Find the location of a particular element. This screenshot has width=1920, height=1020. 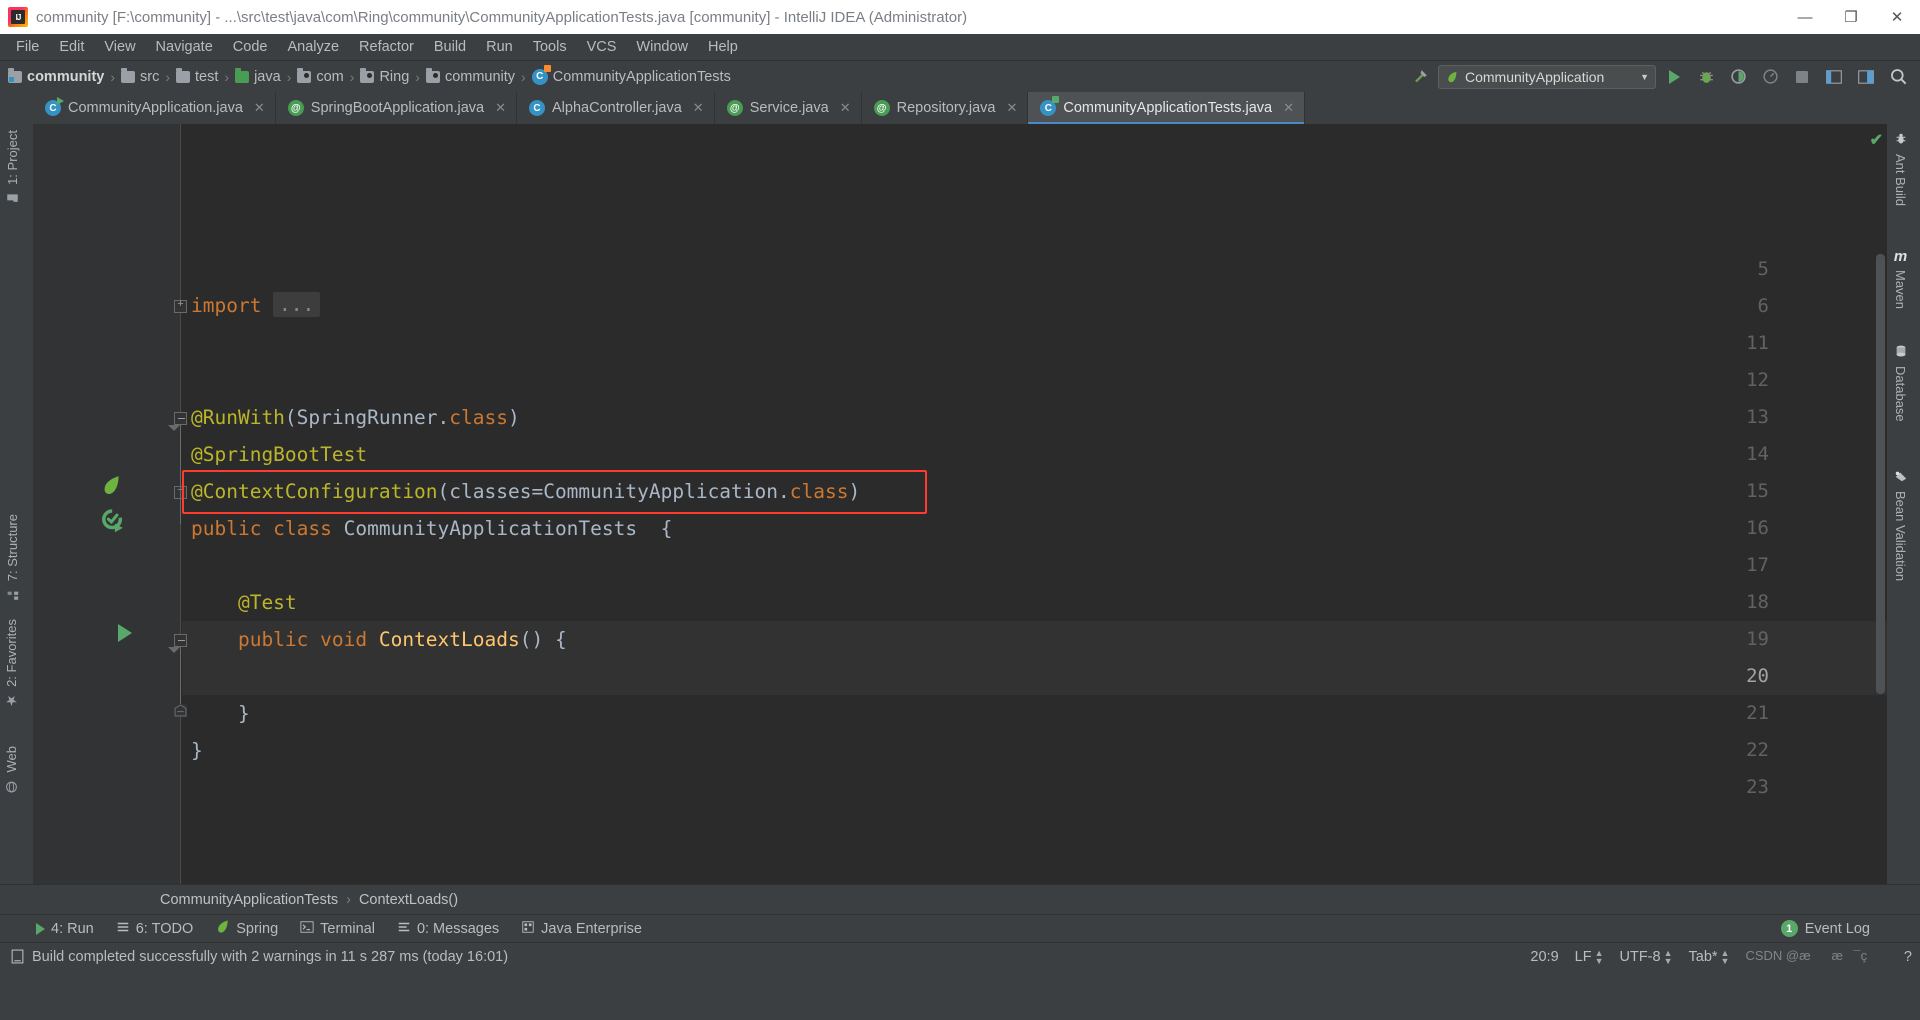

run-with-coverage-button is located at coordinates (1738, 77).